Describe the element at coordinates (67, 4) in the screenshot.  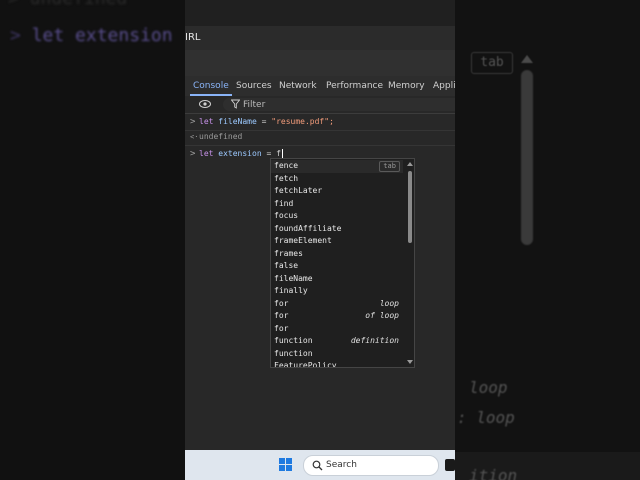
I see `ghost-undefined-text: > undefined` at that location.